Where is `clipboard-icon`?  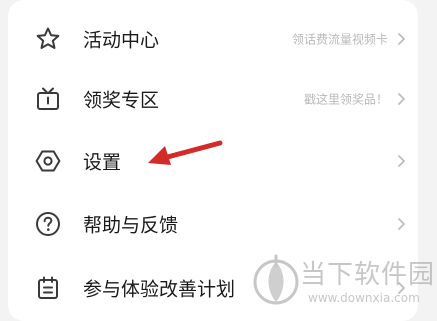 clipboard-icon is located at coordinates (48, 287).